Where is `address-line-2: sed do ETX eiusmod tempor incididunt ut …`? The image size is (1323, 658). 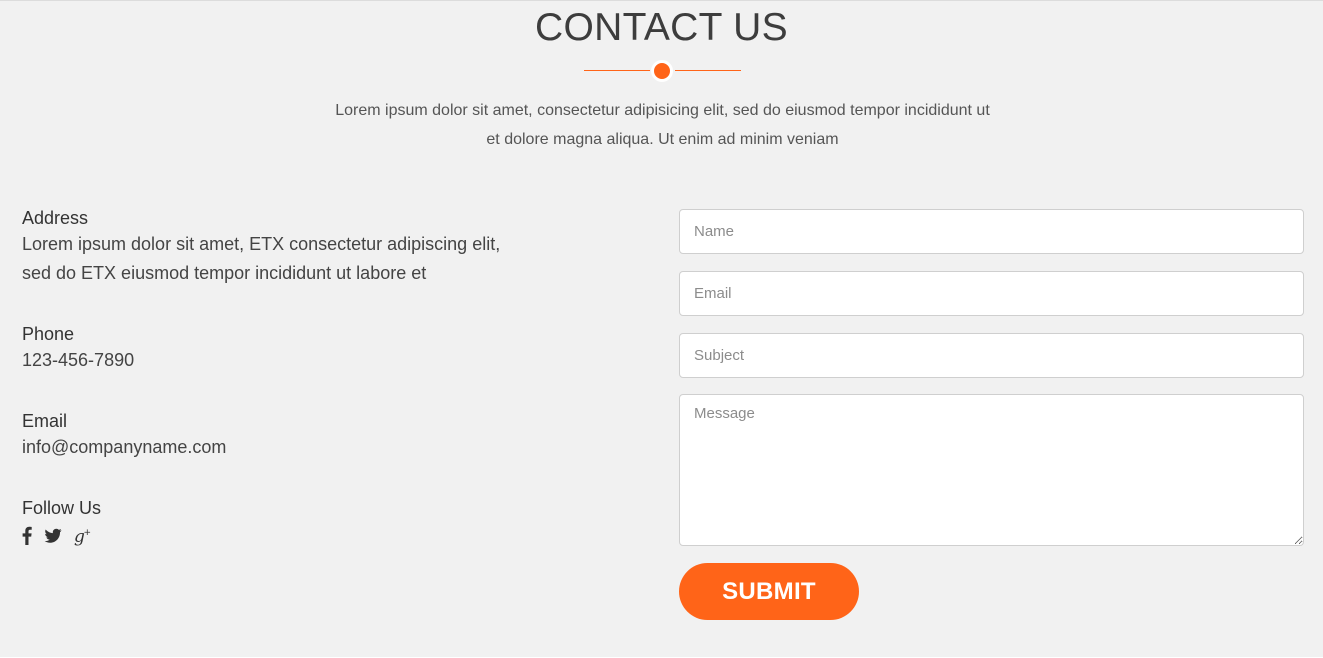 address-line-2: sed do ETX eiusmod tempor incididunt ut … is located at coordinates (224, 273).